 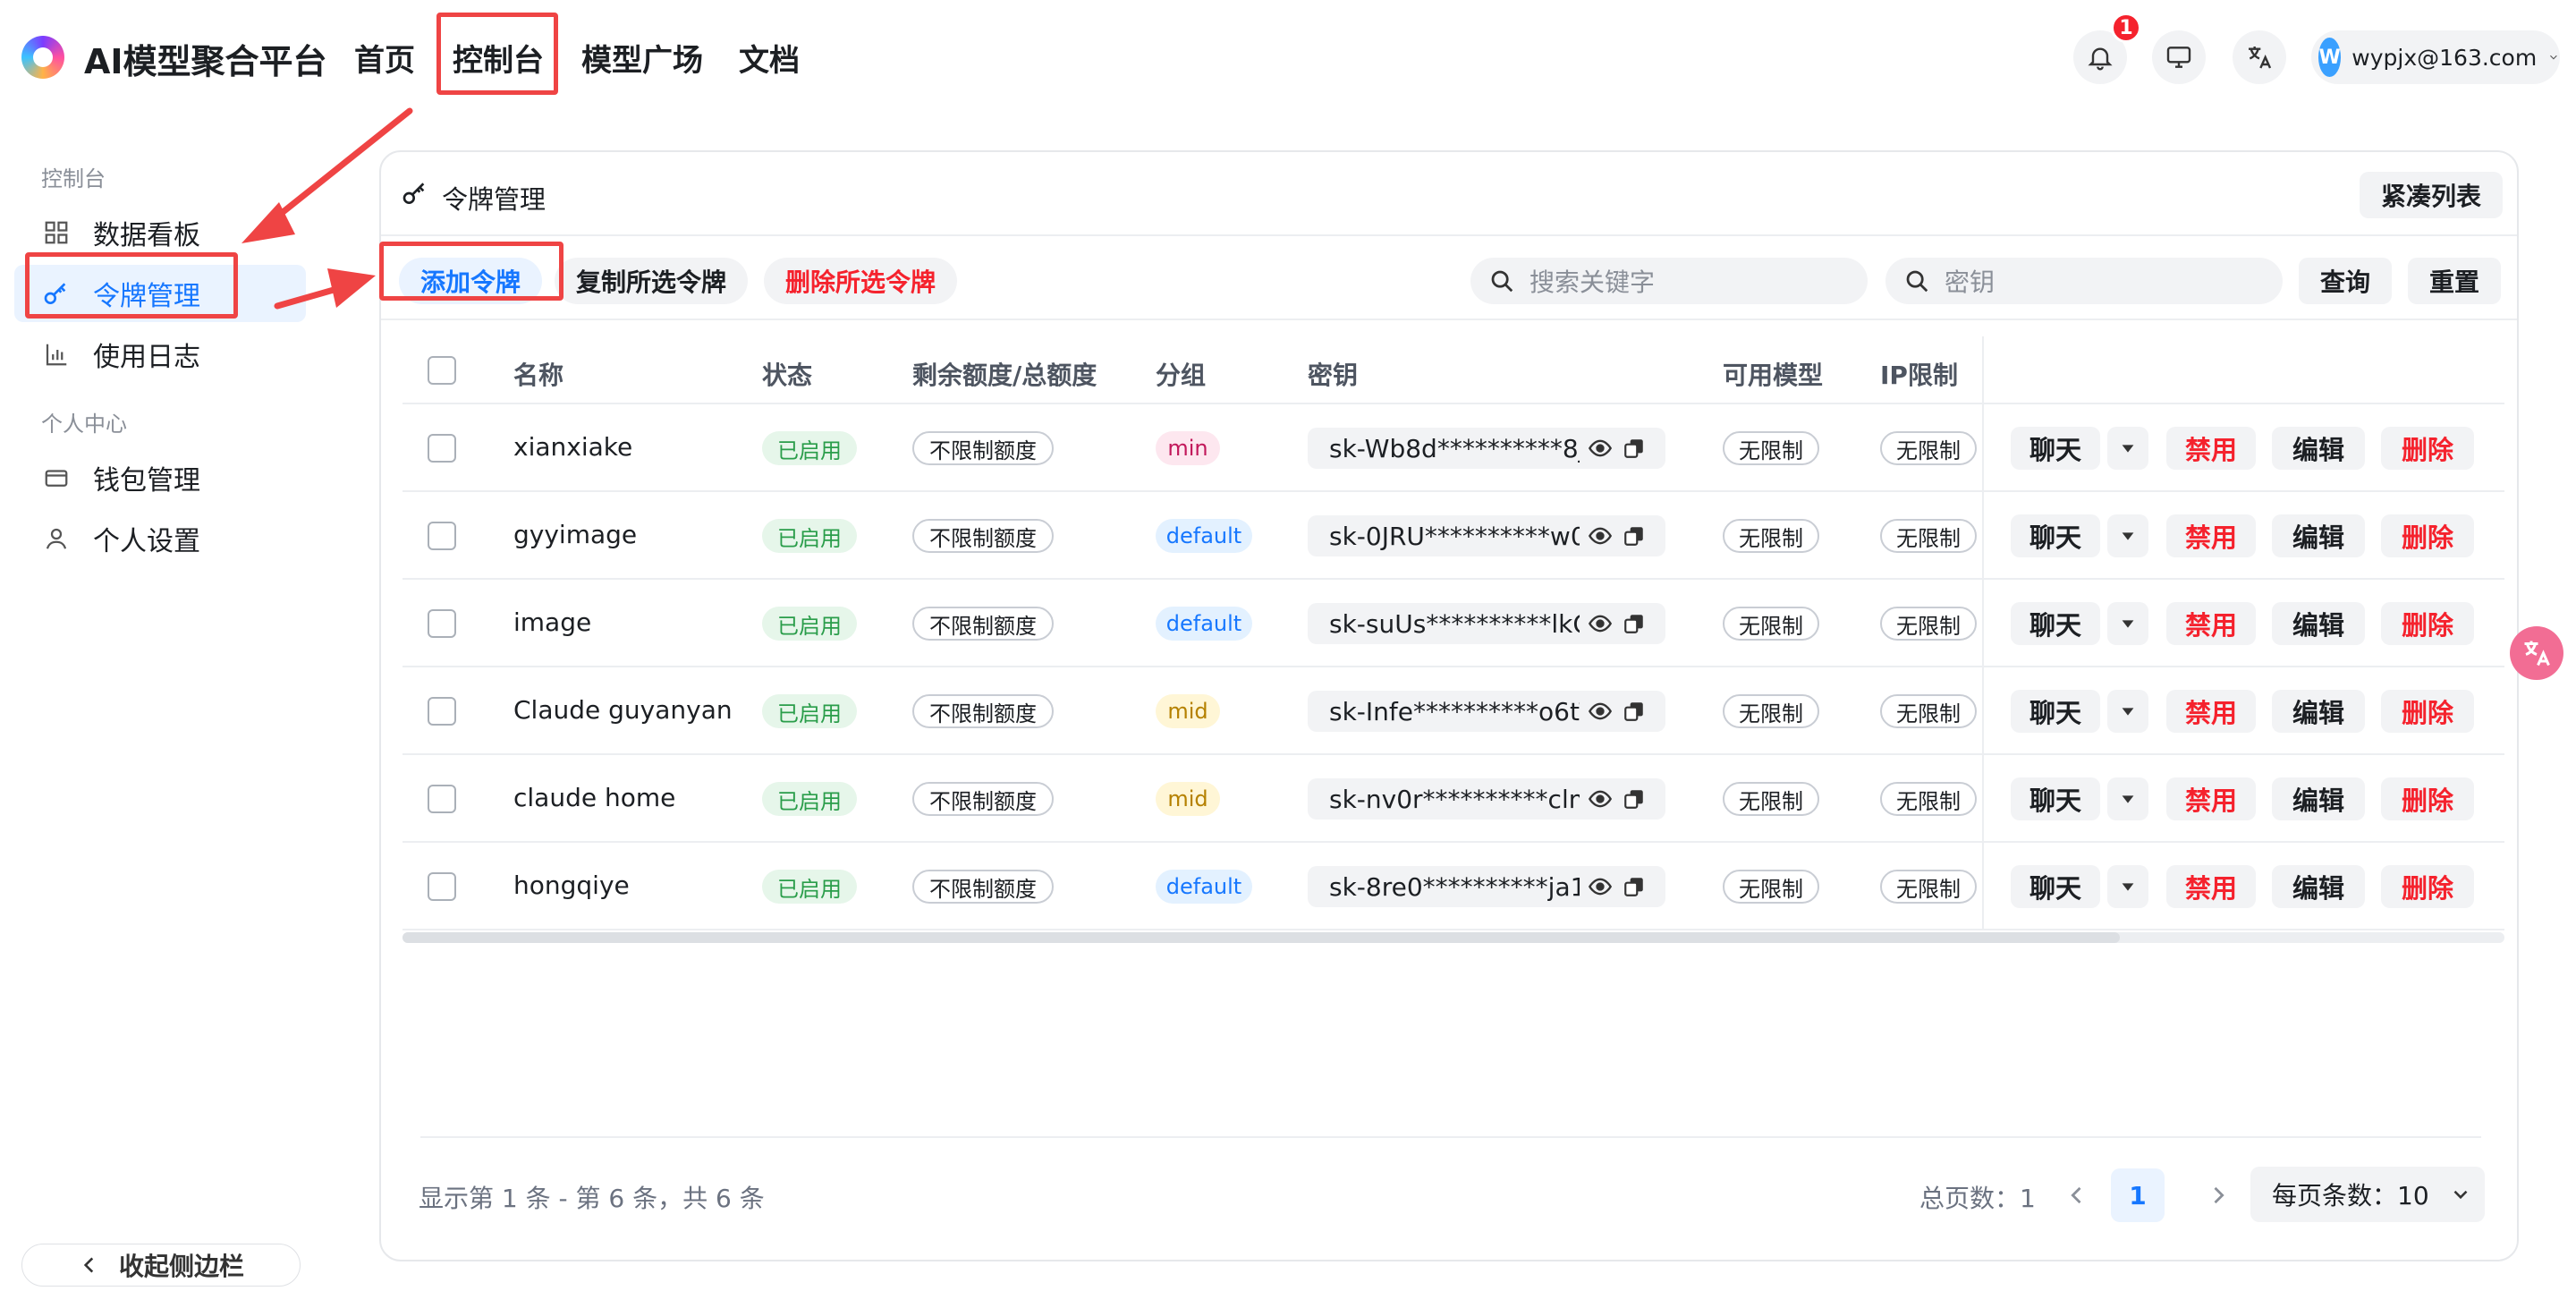 I want to click on annotation-arrow-console, so click(x=339, y=167).